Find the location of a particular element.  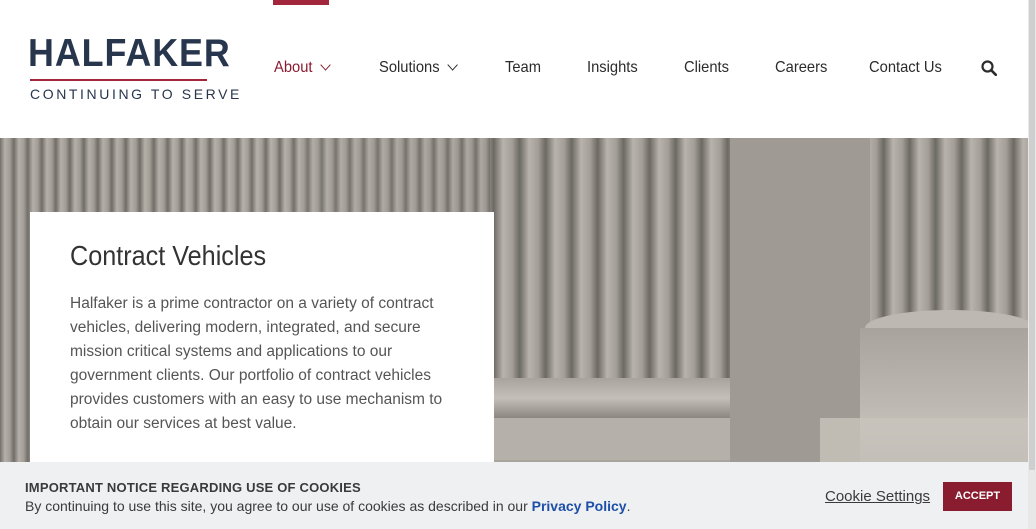

page-title: Contract Vehicles is located at coordinates (168, 255).